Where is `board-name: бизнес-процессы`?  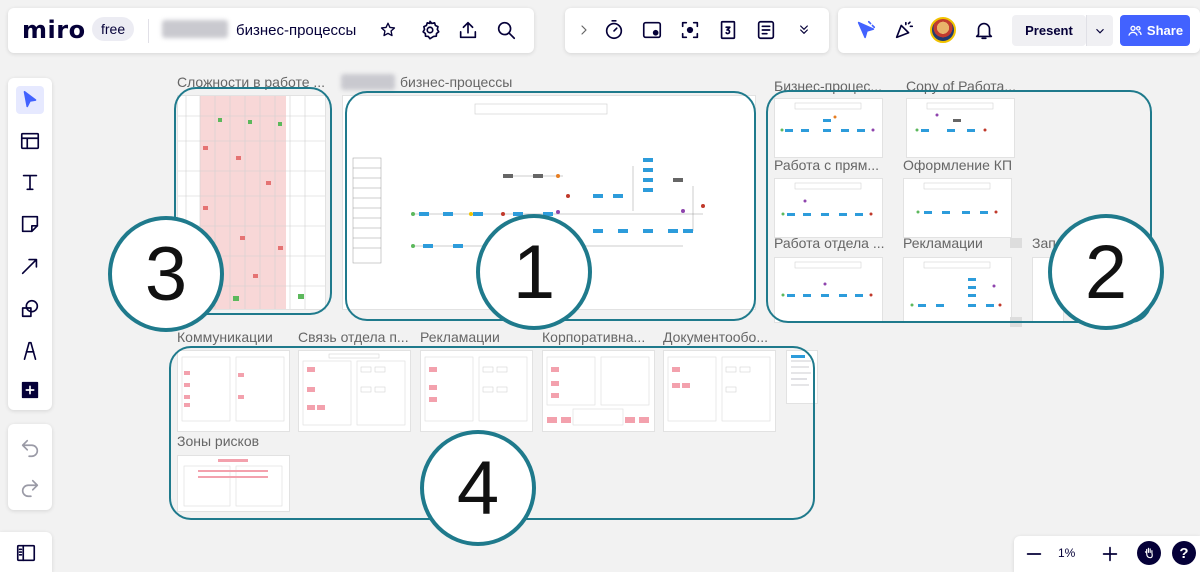 board-name: бизнес-процессы is located at coordinates (296, 30).